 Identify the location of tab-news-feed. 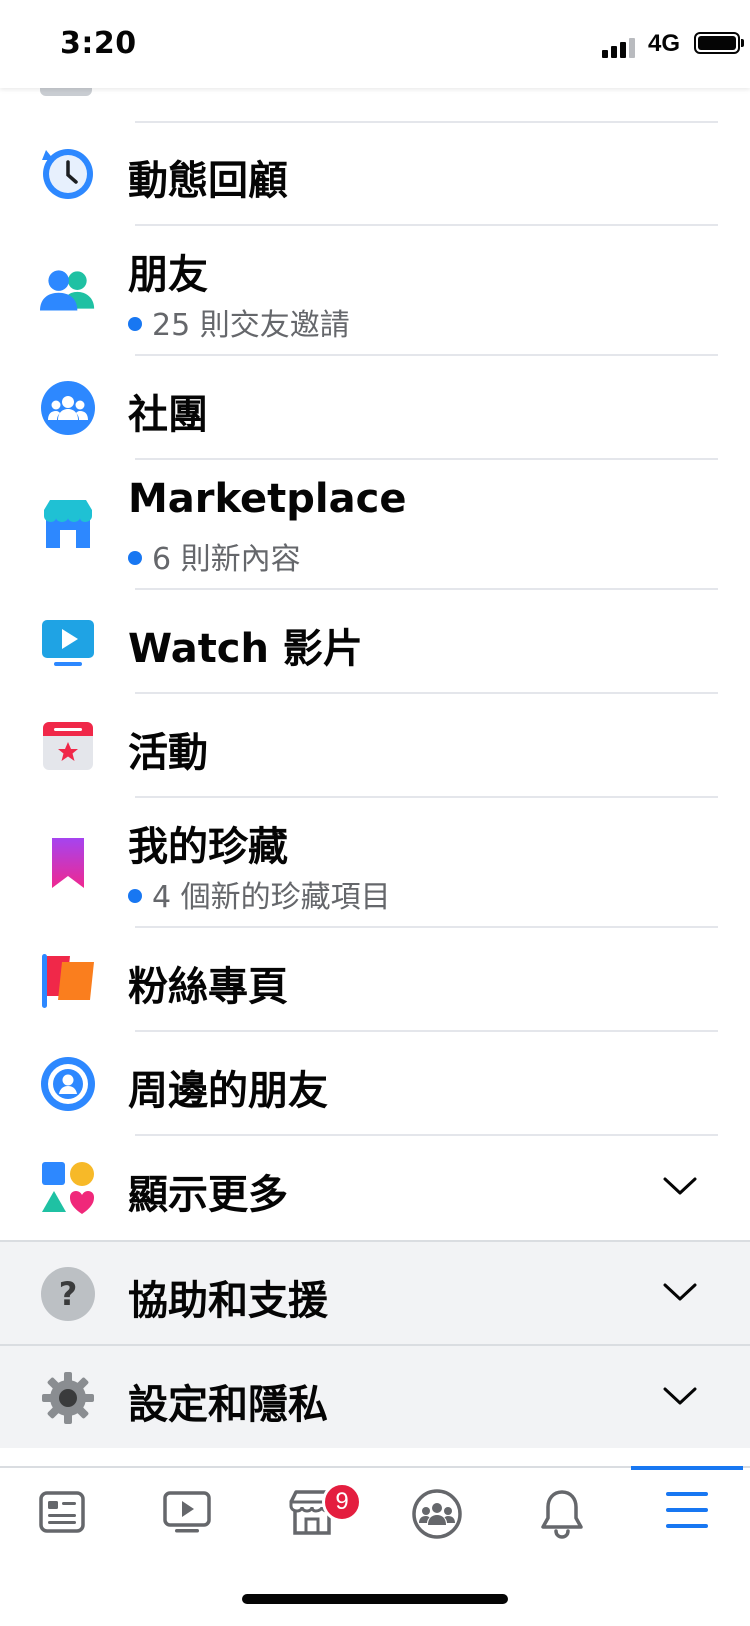
(62, 1520).